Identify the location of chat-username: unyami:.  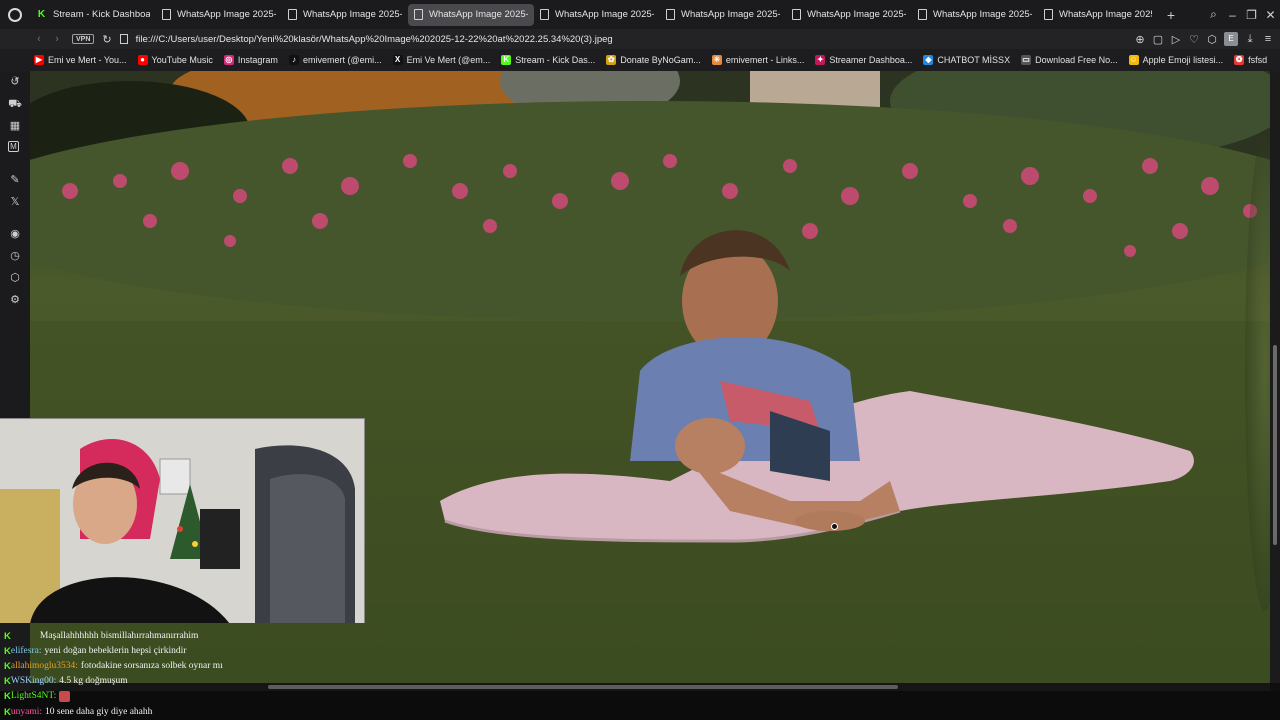
(26, 712).